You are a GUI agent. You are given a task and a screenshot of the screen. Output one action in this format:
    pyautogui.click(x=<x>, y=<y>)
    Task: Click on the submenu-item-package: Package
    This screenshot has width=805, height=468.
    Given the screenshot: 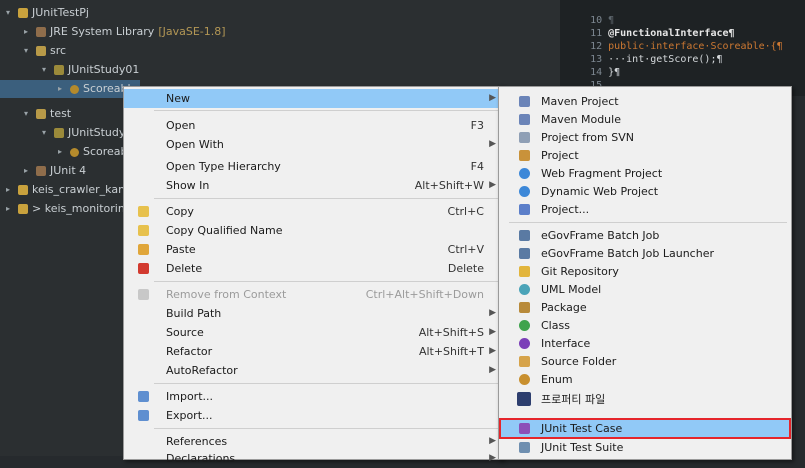 What is the action you would take?
    pyautogui.click(x=645, y=307)
    